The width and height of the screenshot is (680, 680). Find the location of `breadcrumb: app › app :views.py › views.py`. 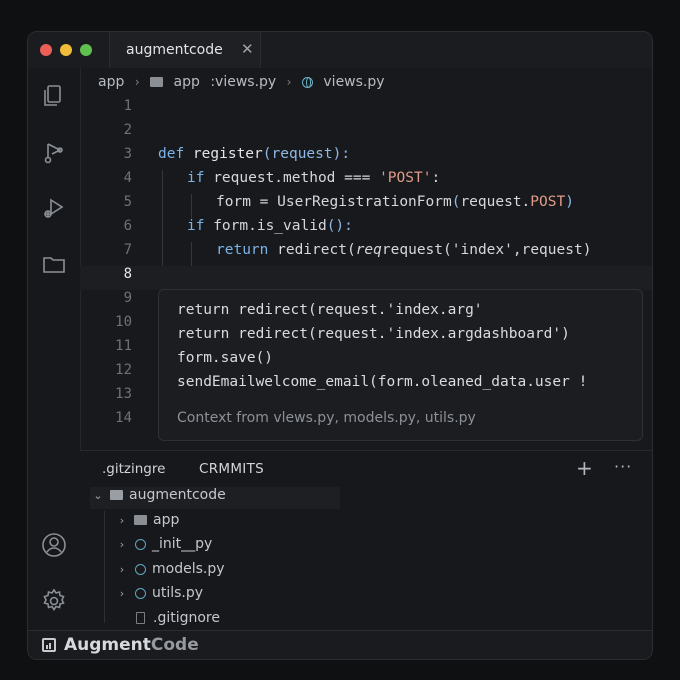

breadcrumb: app › app :views.py › views.py is located at coordinates (241, 84).